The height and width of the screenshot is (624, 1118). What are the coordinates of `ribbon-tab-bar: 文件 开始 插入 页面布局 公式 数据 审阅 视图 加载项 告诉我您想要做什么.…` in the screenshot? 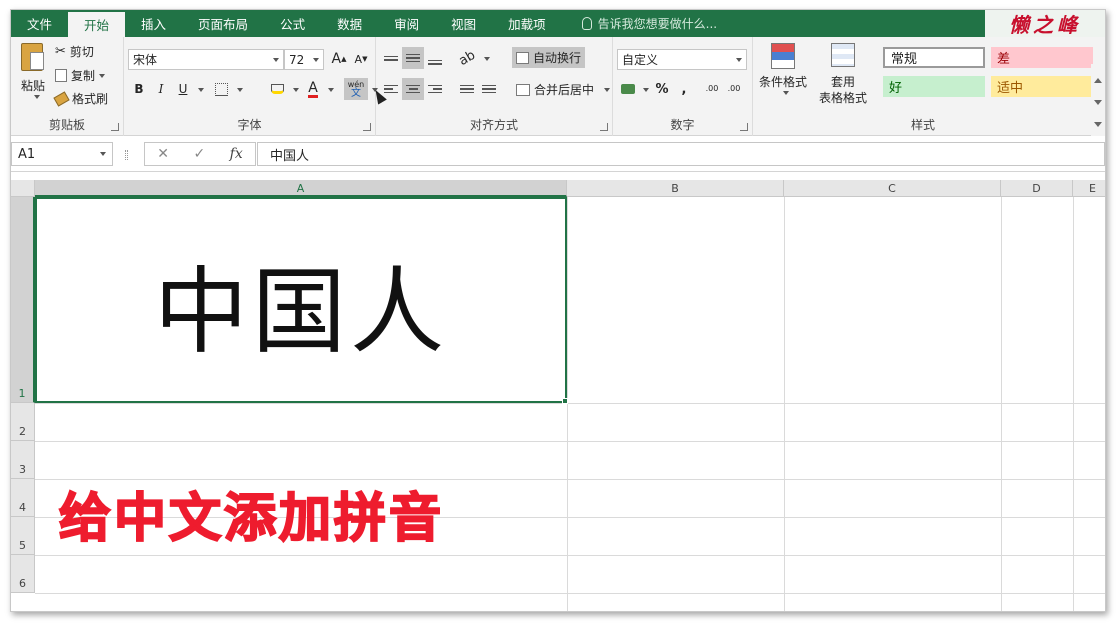 It's located at (558, 23).